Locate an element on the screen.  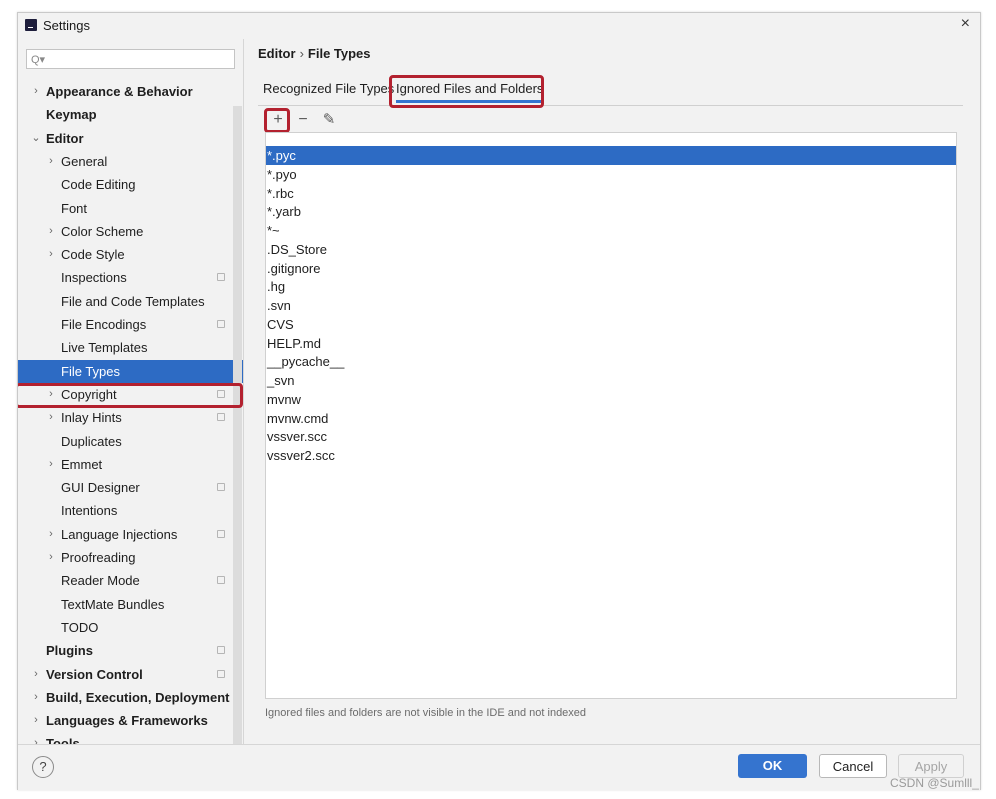
list-item: mvnw.cmd is located at coordinates (611, 418).